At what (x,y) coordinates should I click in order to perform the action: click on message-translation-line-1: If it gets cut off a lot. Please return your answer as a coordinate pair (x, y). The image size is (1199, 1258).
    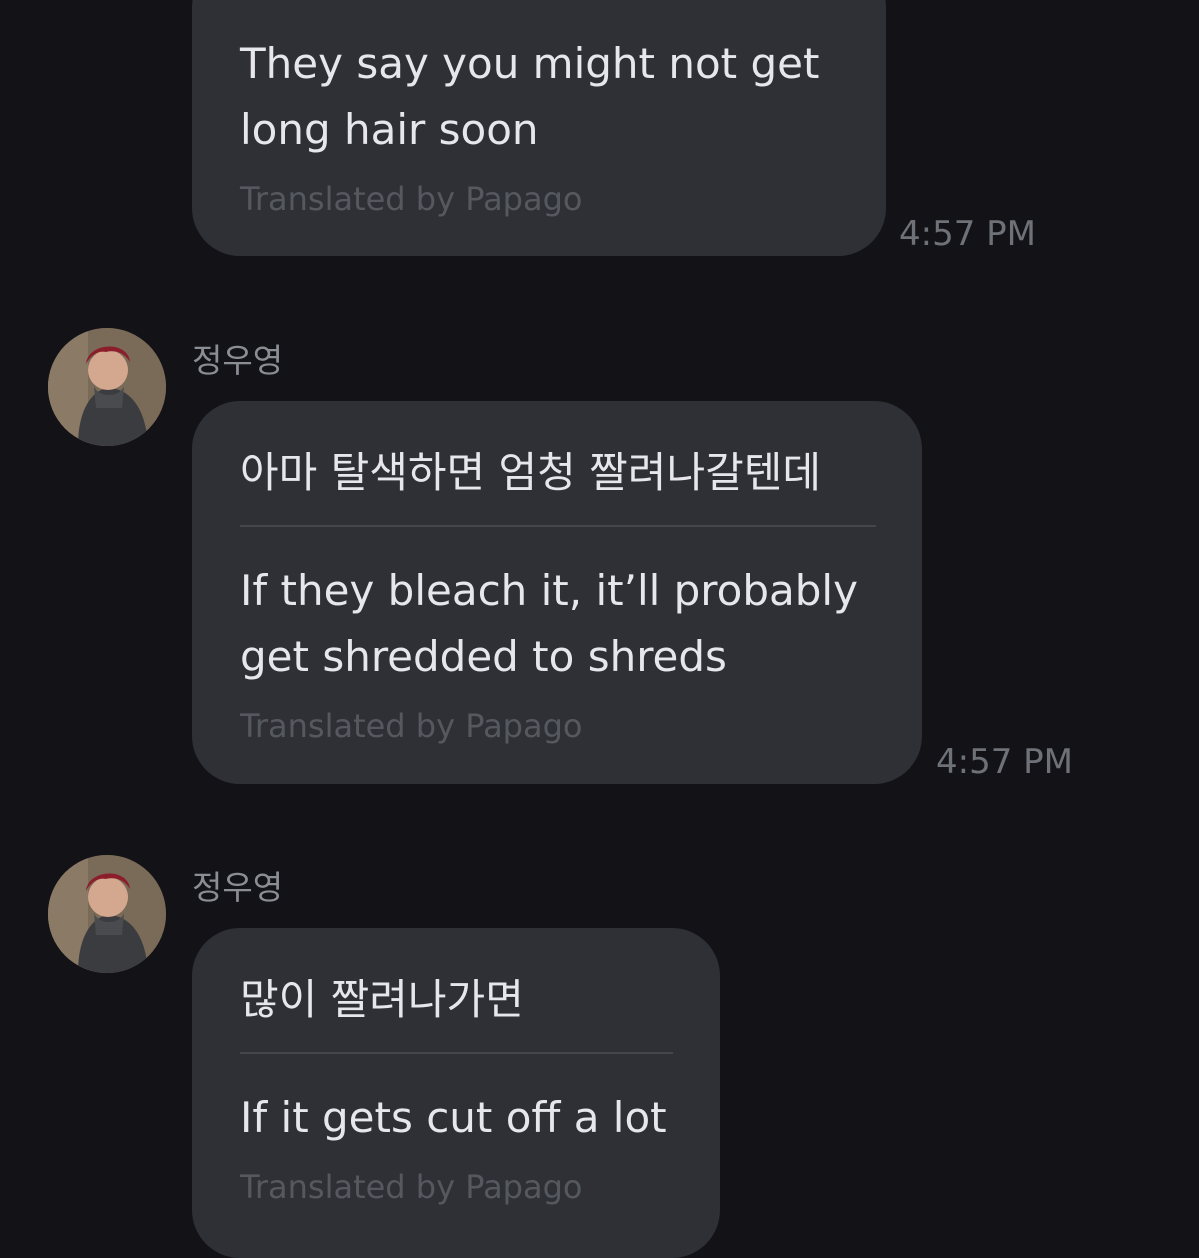
    Looking at the image, I should click on (453, 1117).